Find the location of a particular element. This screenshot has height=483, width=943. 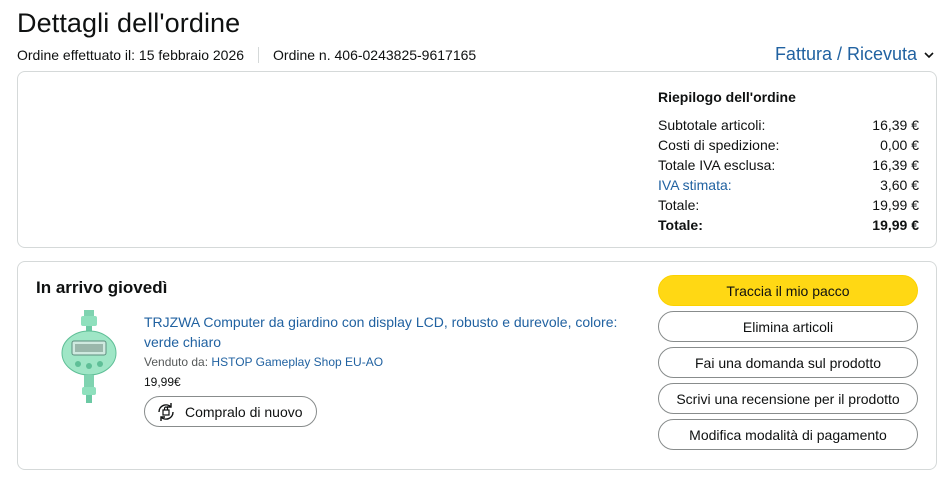

change-payment-button: Modifica modalità di pagamento is located at coordinates (788, 434).